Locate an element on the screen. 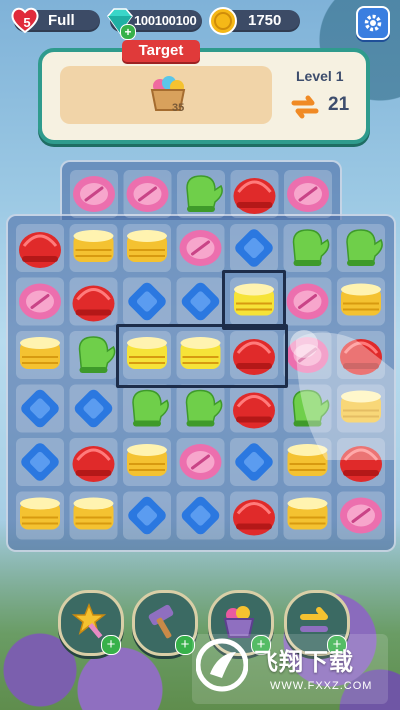 This screenshot has height=710, width=400. watermark-logo-icon is located at coordinates (222, 665).